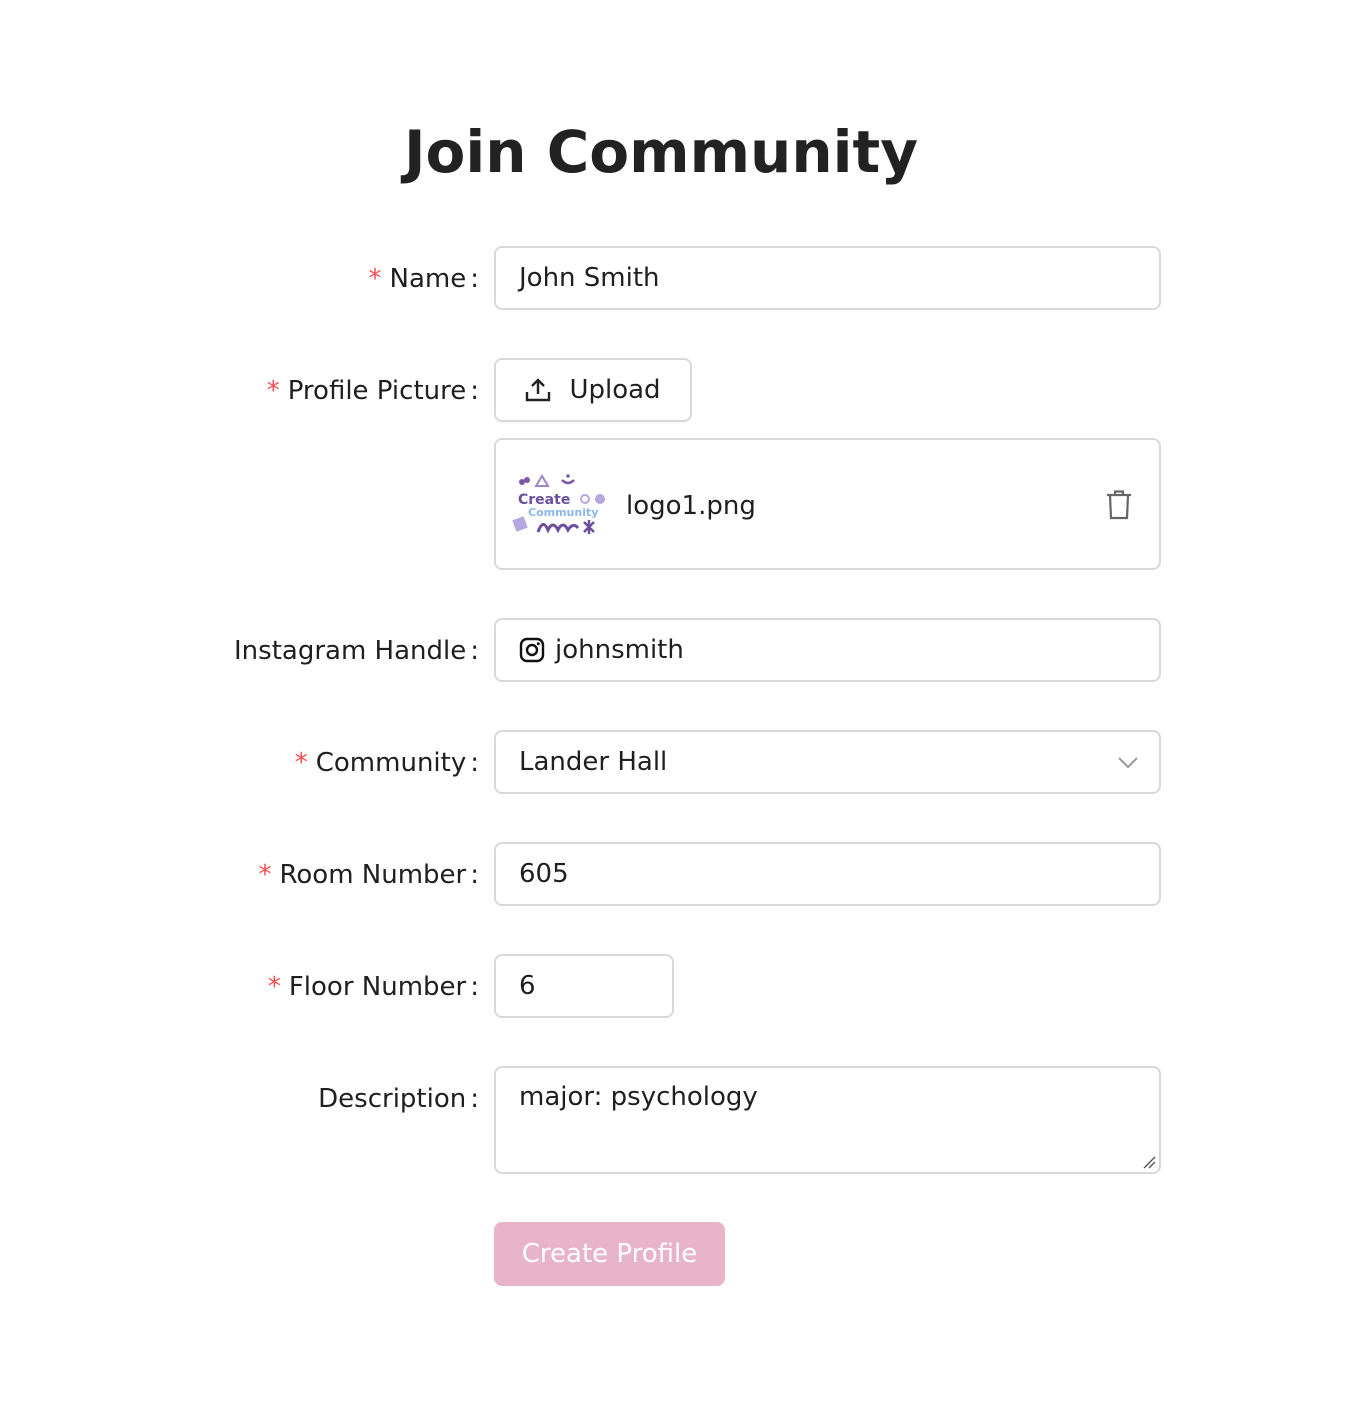 Image resolution: width=1372 pixels, height=1424 pixels. What do you see at coordinates (615, 390) in the screenshot?
I see `upload-label: Upload` at bounding box center [615, 390].